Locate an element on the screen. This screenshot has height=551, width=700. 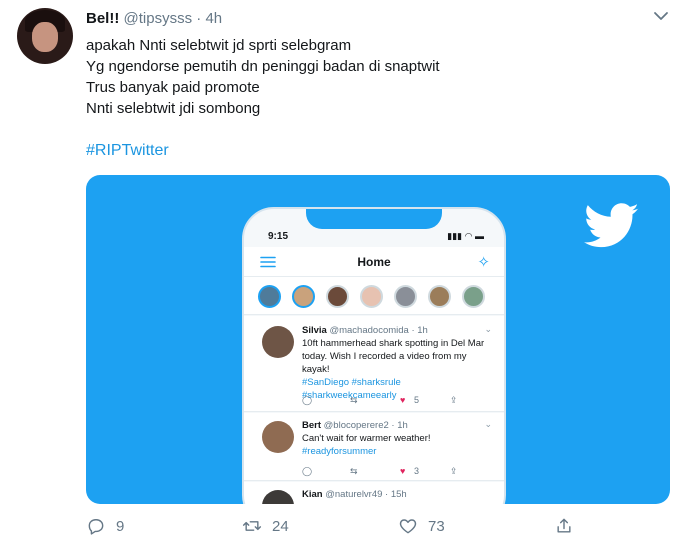
twitter-bird-icon is located at coordinates (611, 225).